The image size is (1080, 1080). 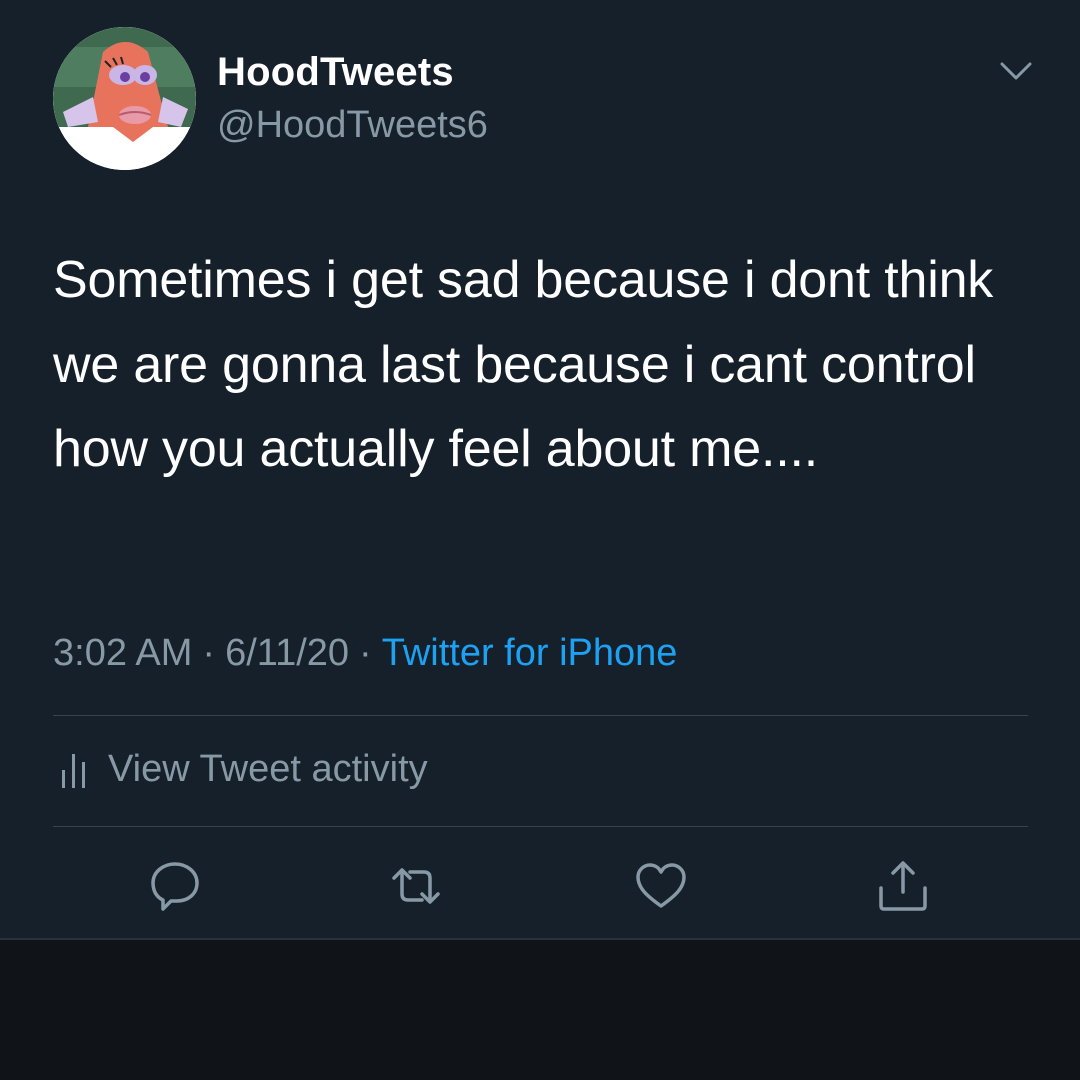 I want to click on tweet-source-link: Twitter for iPhone, so click(x=530, y=653).